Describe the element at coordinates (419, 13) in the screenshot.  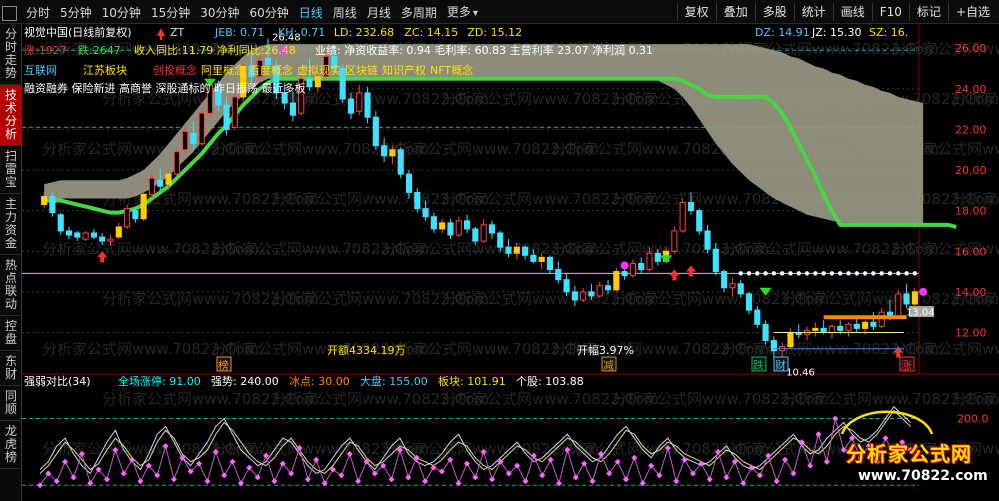
I see `tab-9: 多周期` at that location.